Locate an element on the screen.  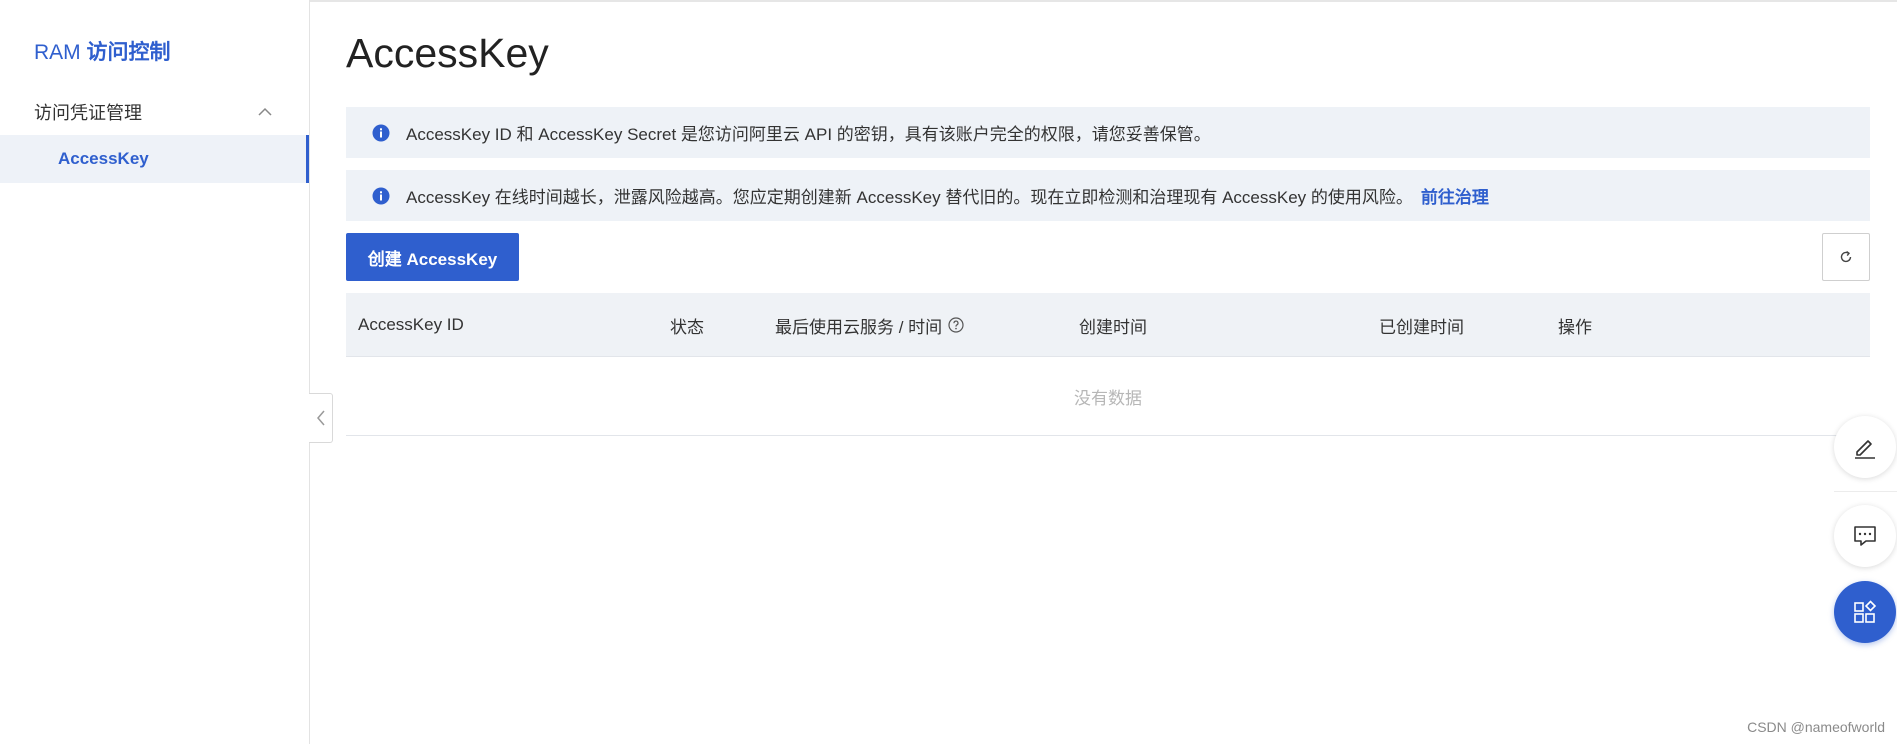
question-icon is located at coordinates (956, 325).